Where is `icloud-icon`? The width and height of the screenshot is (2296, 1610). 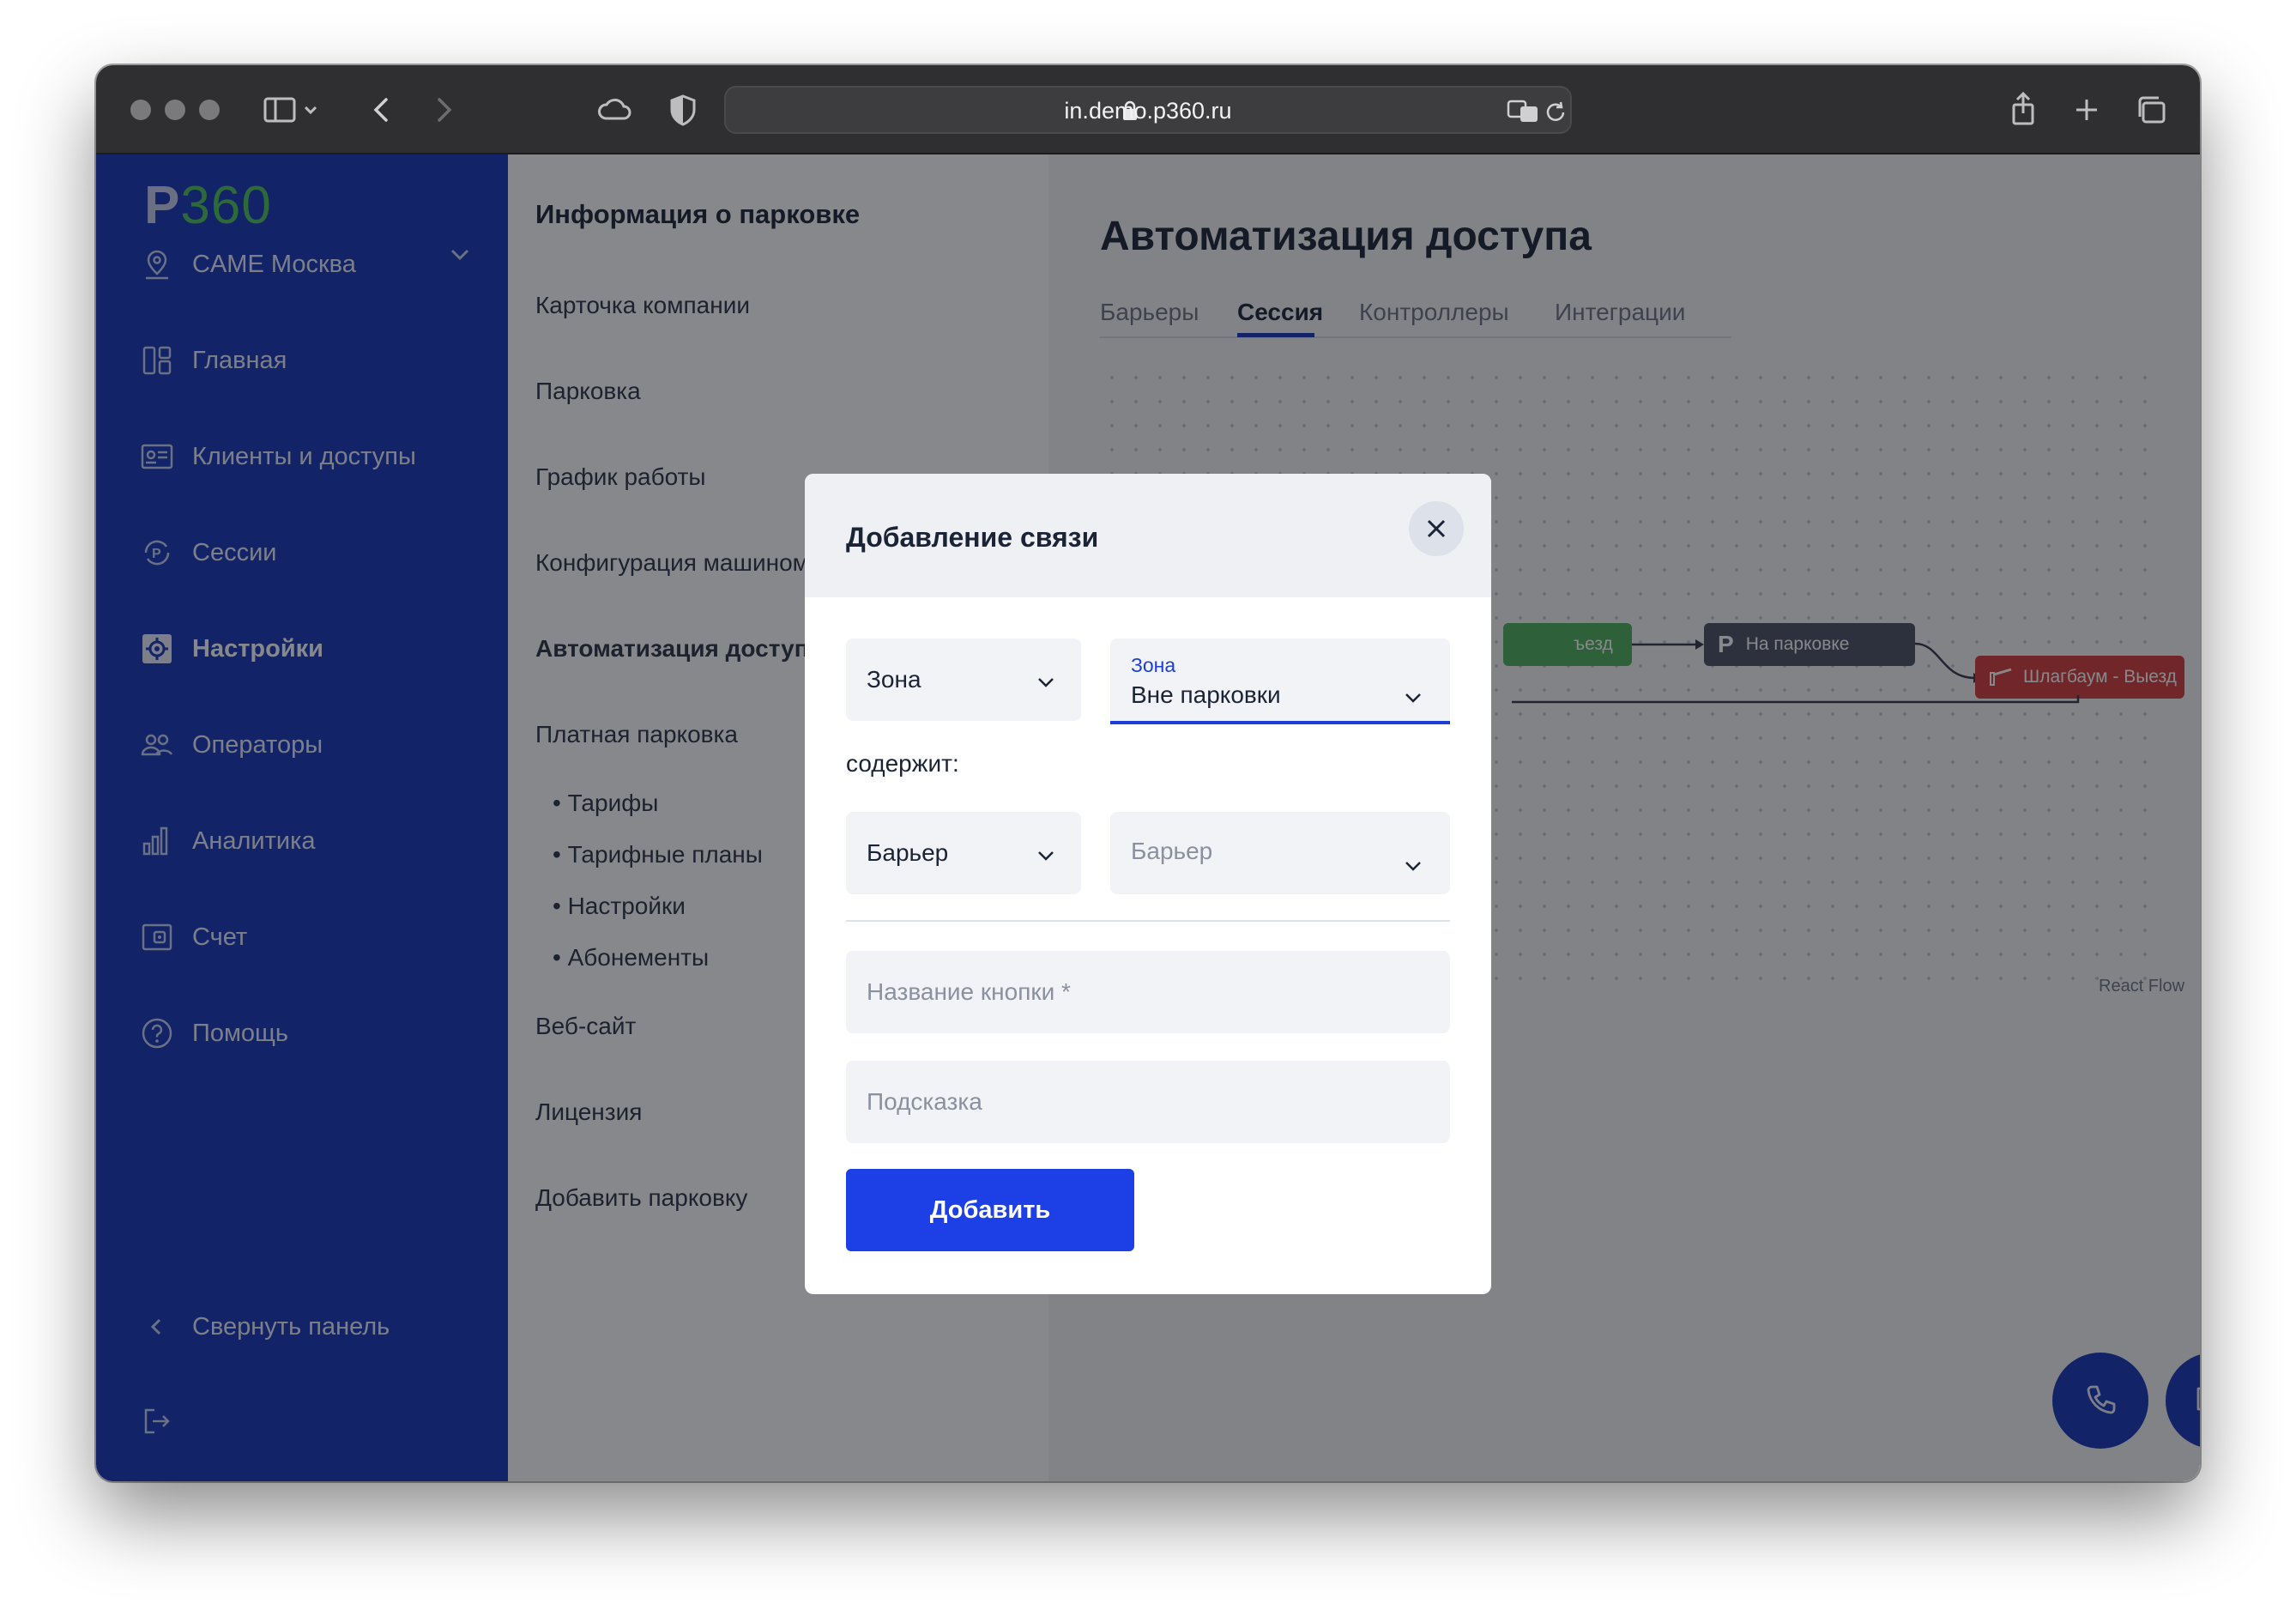 icloud-icon is located at coordinates (615, 109).